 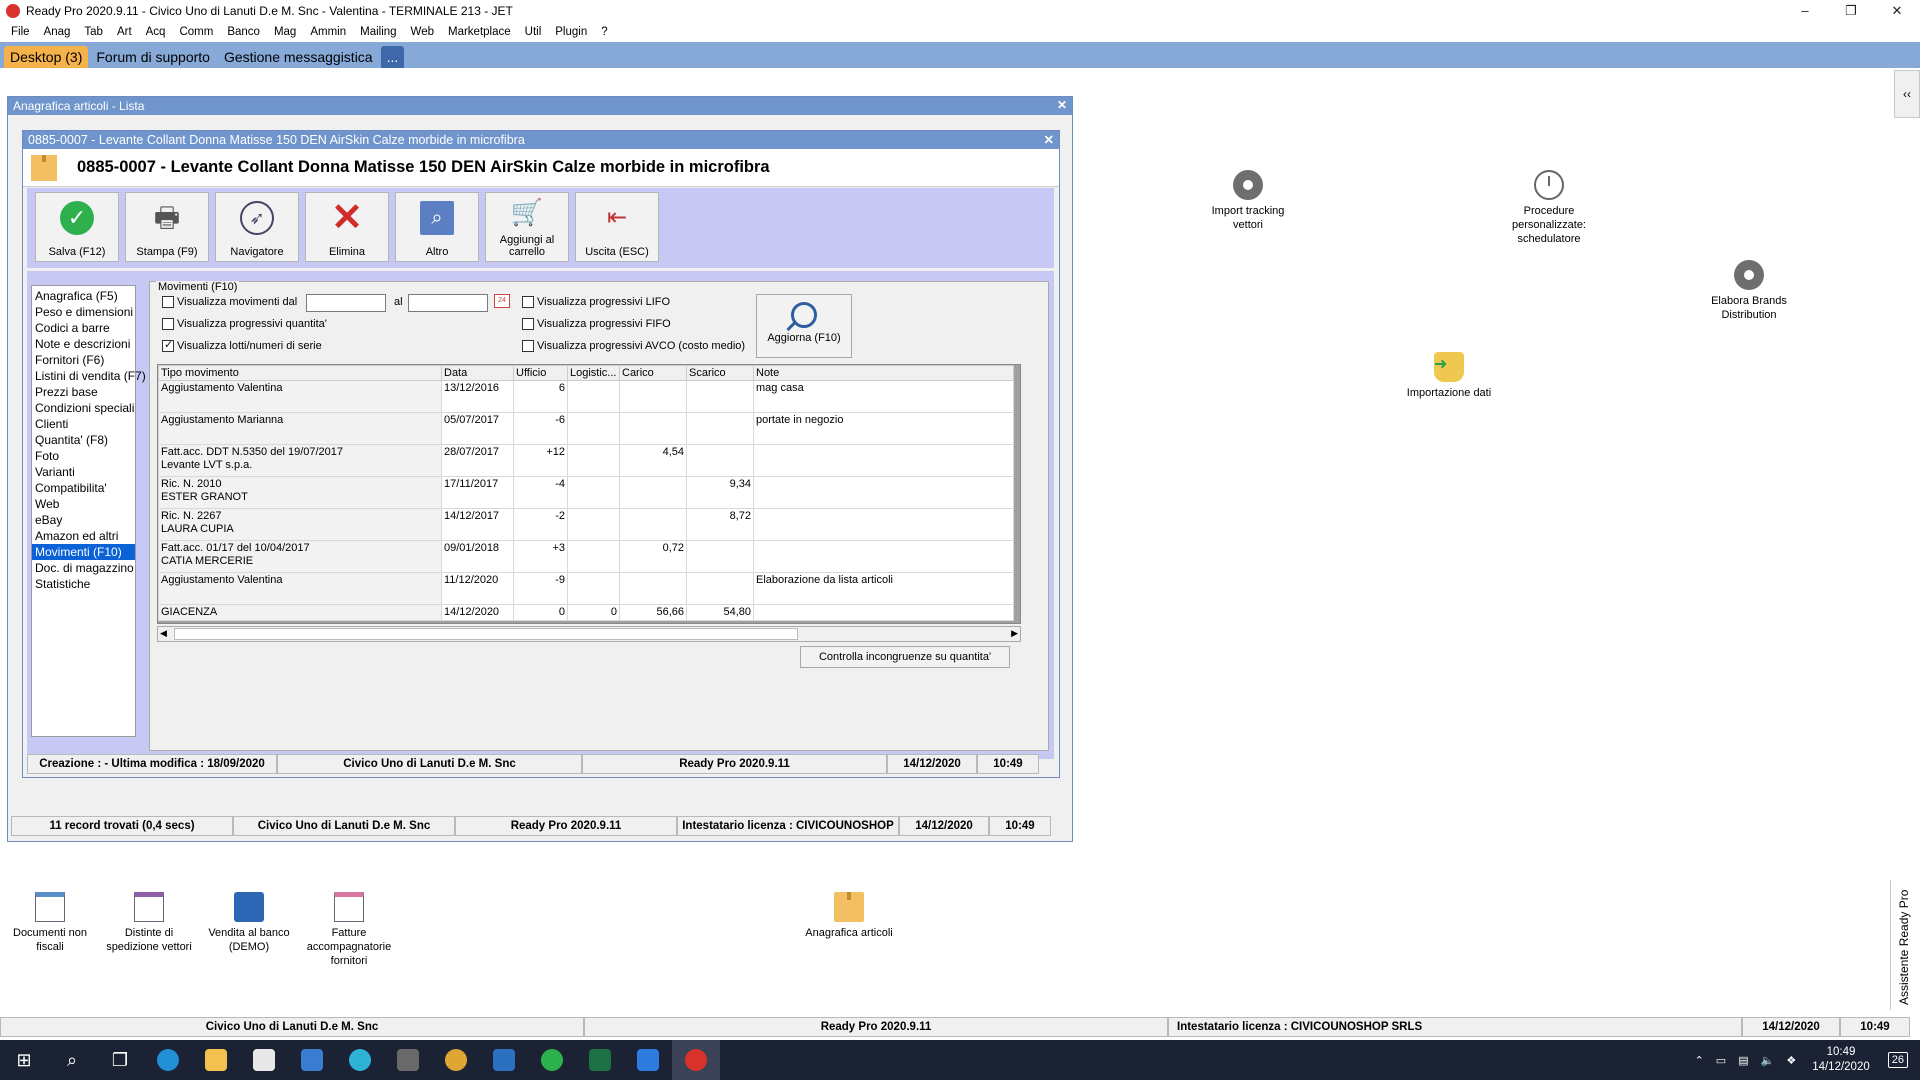 I want to click on outlook-icon, so click(x=504, y=1060).